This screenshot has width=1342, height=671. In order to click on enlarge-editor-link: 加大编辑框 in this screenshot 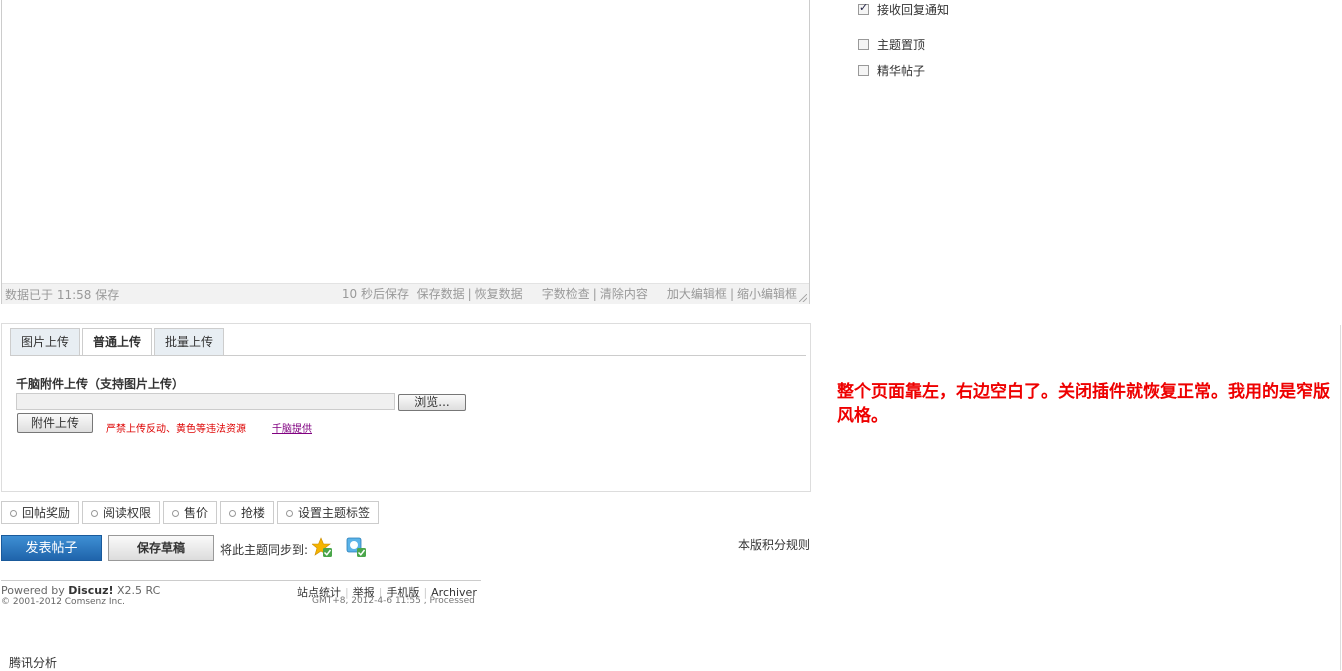, I will do `click(697, 294)`.